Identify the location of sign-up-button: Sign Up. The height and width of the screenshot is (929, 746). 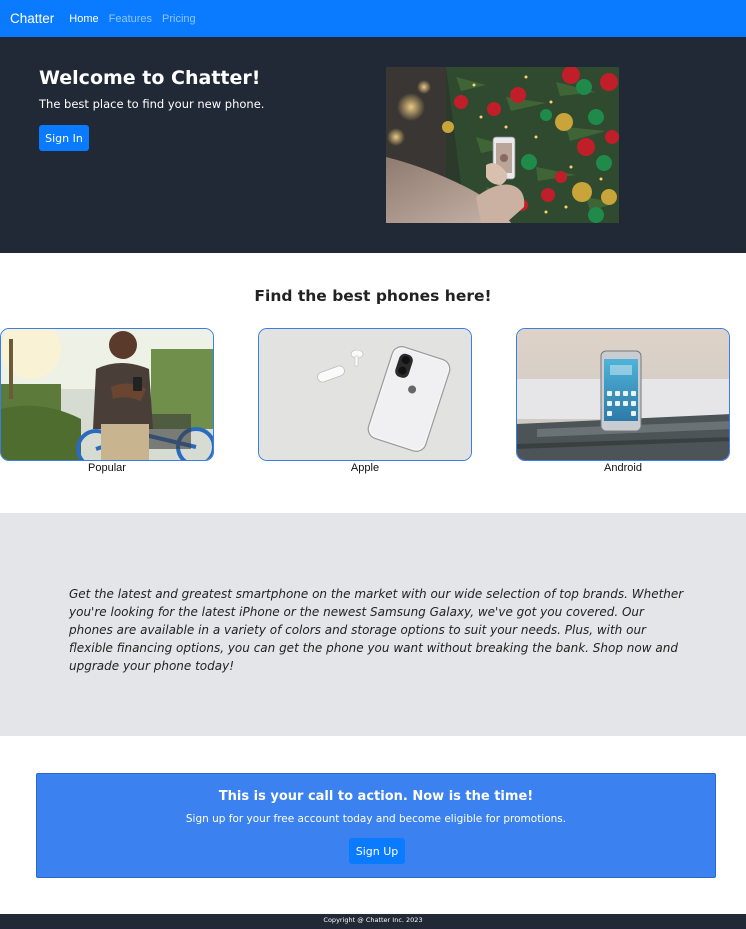
(377, 851).